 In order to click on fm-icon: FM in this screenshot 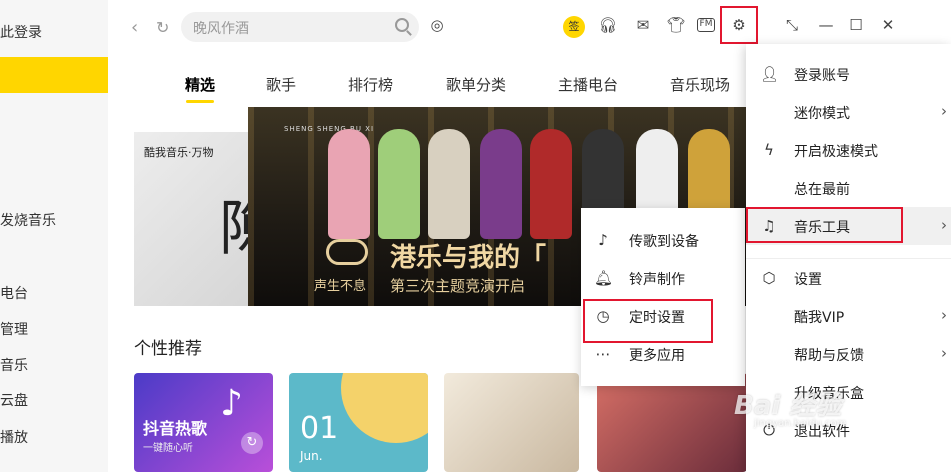, I will do `click(706, 25)`.